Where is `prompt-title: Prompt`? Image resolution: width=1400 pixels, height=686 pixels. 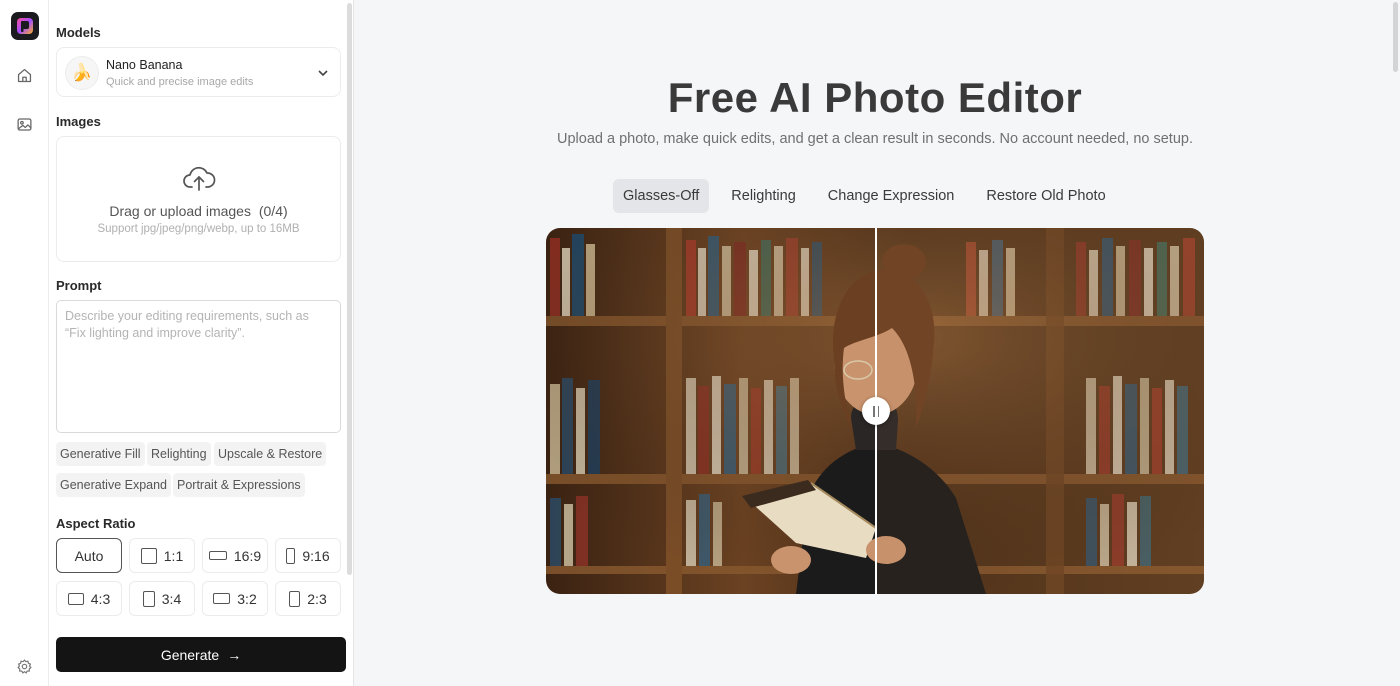 prompt-title: Prompt is located at coordinates (79, 285).